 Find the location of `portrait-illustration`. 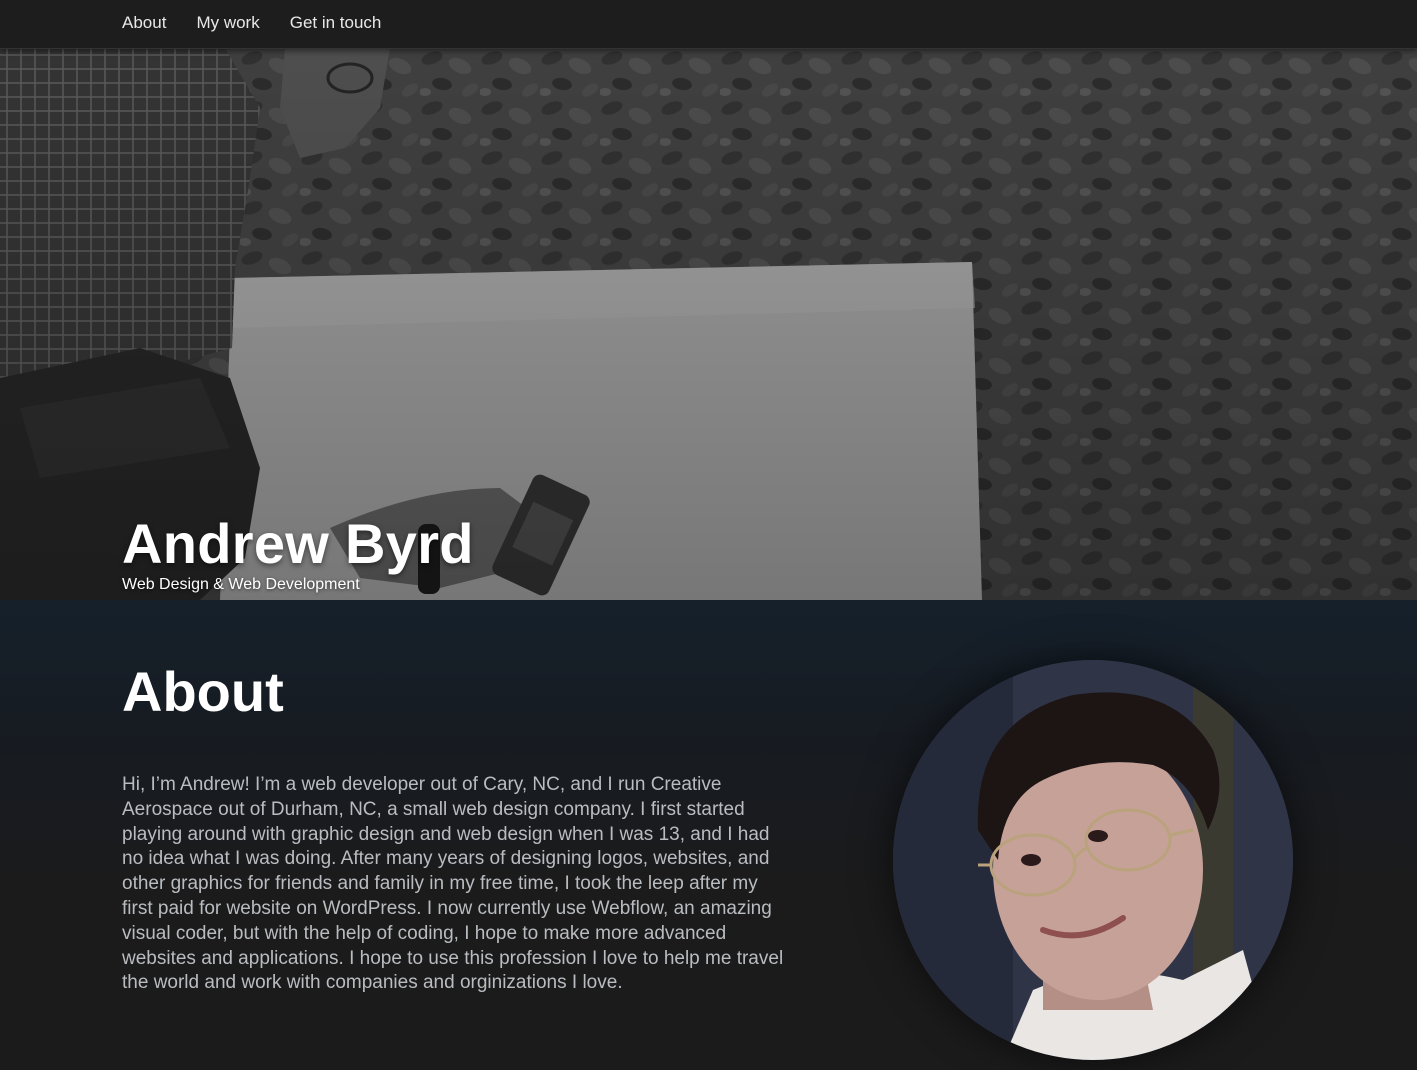

portrait-illustration is located at coordinates (1093, 860).